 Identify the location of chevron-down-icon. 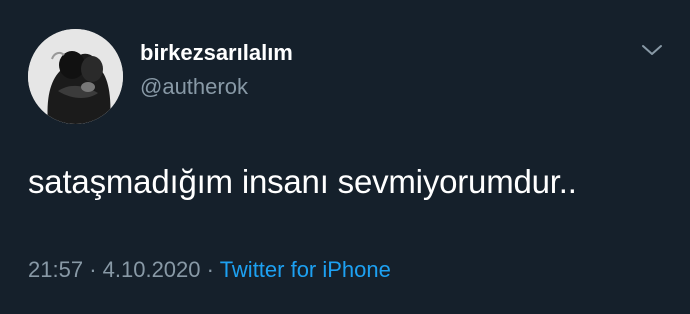
(652, 50).